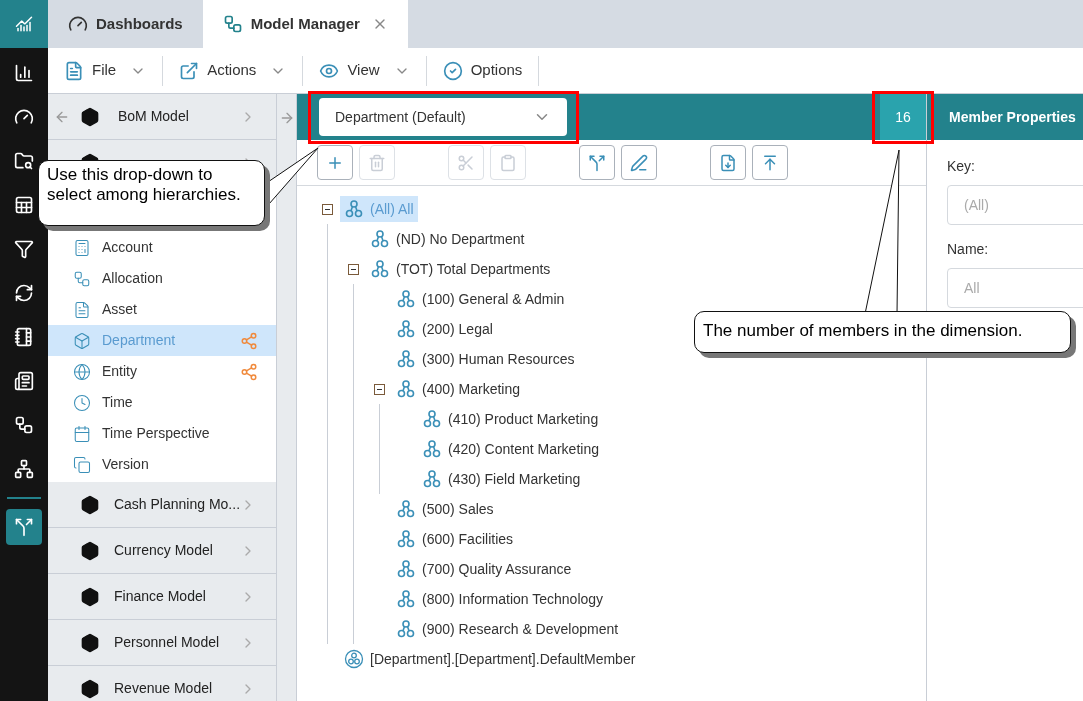 The width and height of the screenshot is (1083, 701). I want to click on model-row: Finance Model, so click(162, 597).